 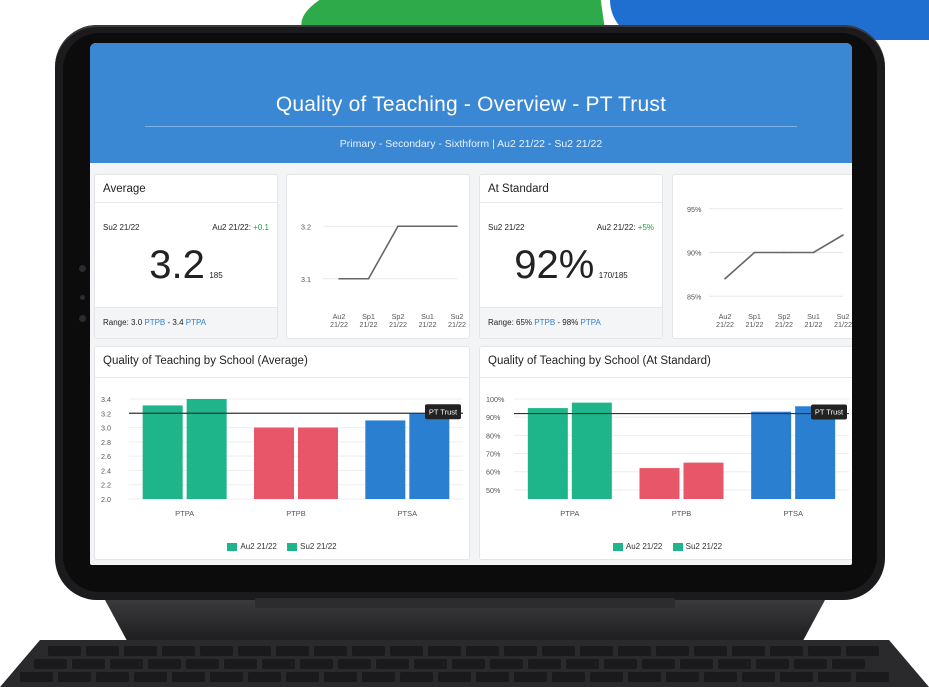 What do you see at coordinates (82, 268) in the screenshot?
I see `camera-dot-icon` at bounding box center [82, 268].